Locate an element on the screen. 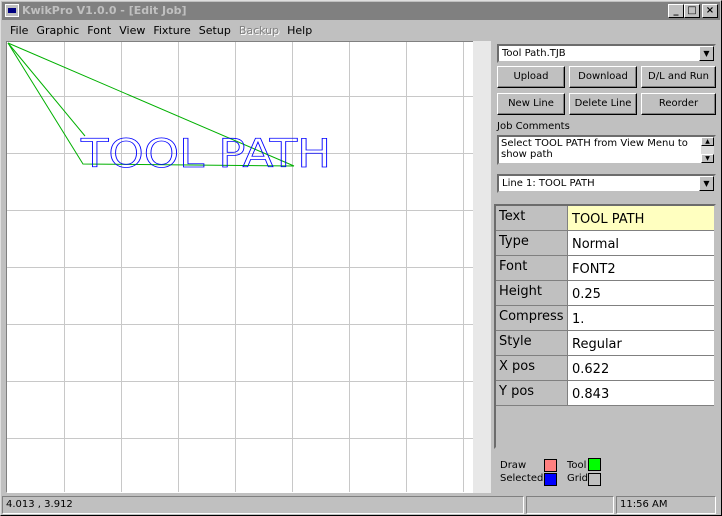  prop-row-font: Font FONT2 is located at coordinates (605, 268).